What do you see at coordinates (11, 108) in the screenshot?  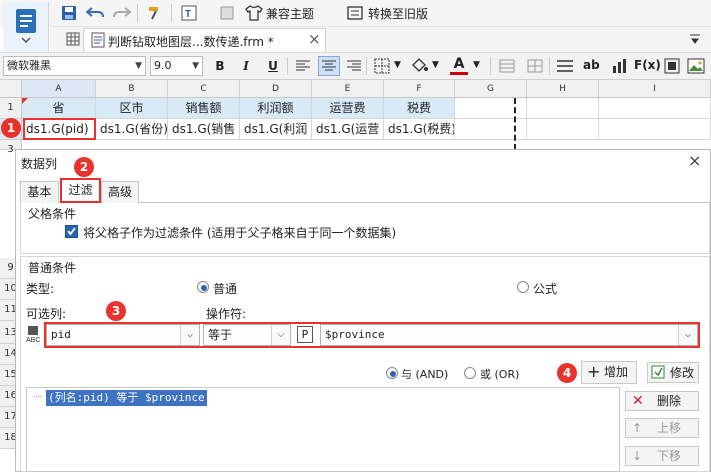 I see `row-header-1: 1` at bounding box center [11, 108].